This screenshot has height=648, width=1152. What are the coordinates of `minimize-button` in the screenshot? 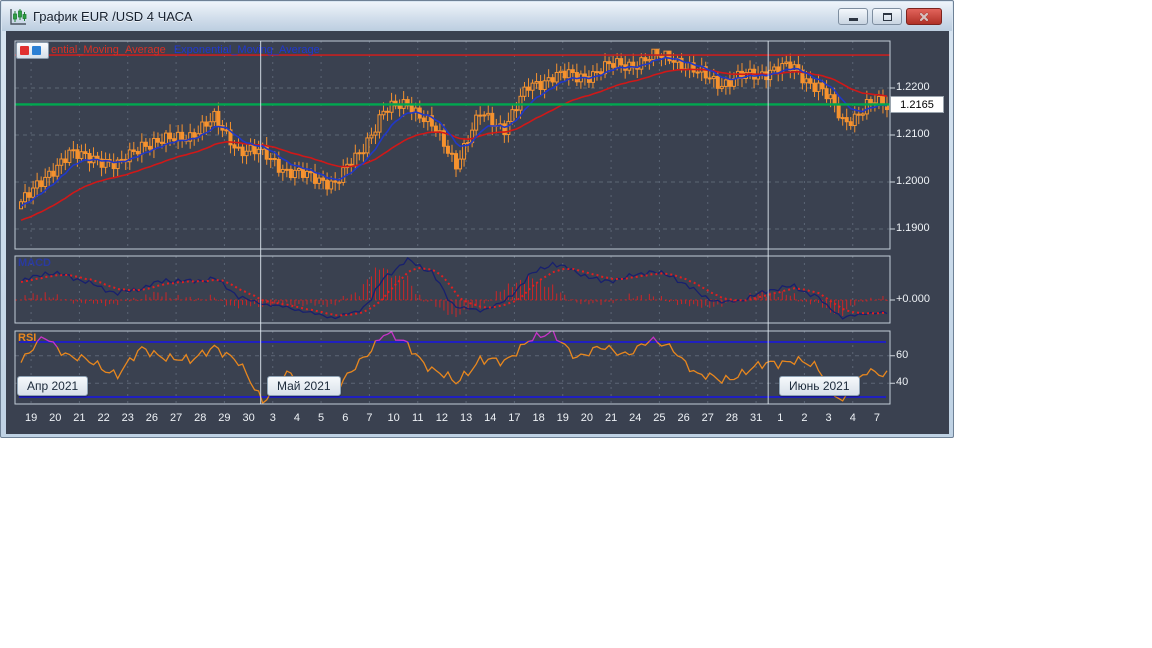 It's located at (853, 16).